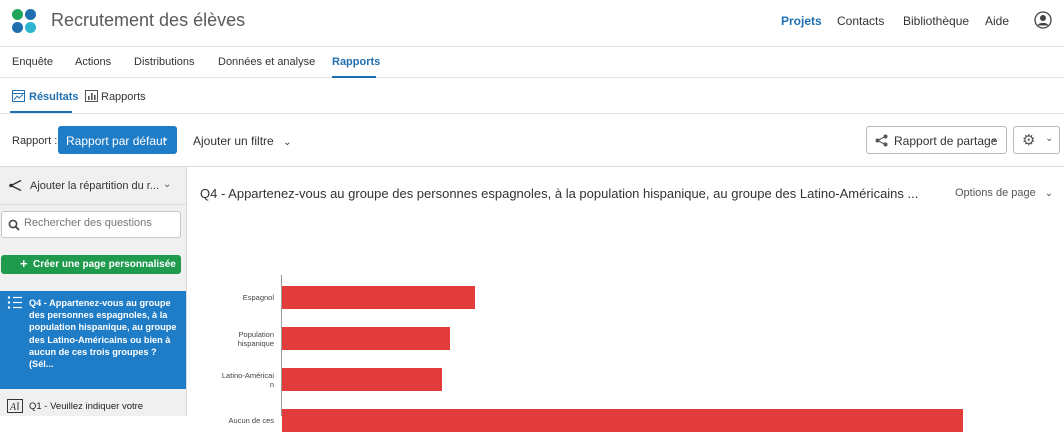  I want to click on subtab-rapports: Rapports, so click(123, 97).